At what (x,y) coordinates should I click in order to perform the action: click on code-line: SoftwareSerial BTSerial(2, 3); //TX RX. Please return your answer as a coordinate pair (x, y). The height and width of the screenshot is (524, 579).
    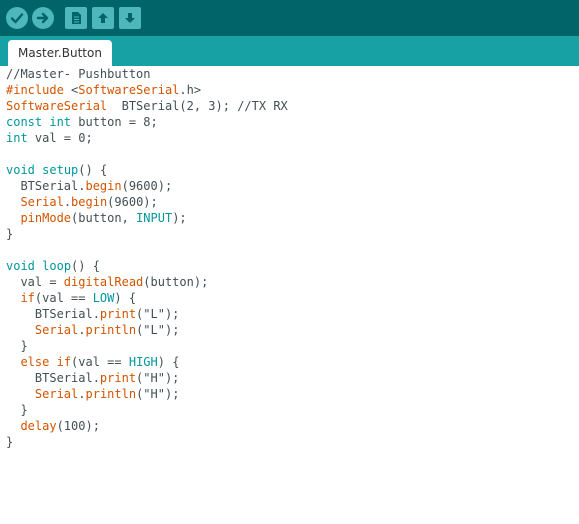
    Looking at the image, I should click on (147, 106).